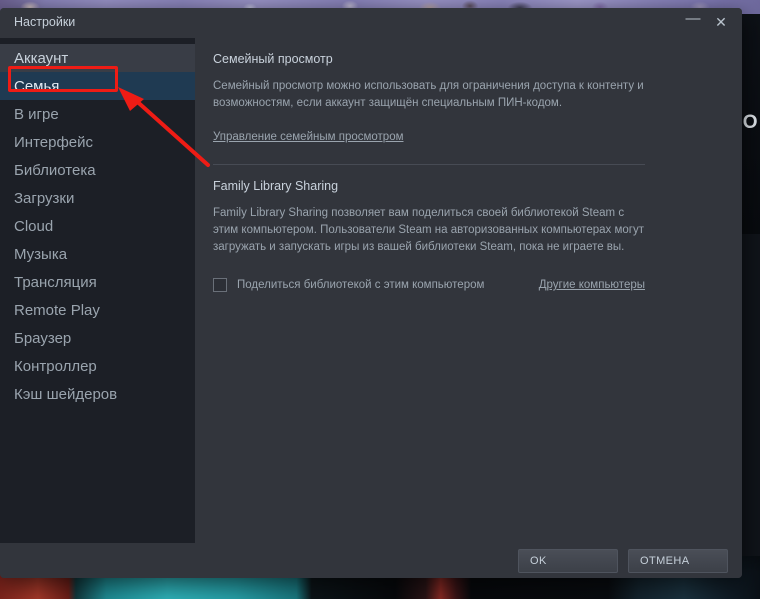 The height and width of the screenshot is (599, 760). Describe the element at coordinates (97, 114) in the screenshot. I see `sidebar-item-in-game: В игре` at that location.